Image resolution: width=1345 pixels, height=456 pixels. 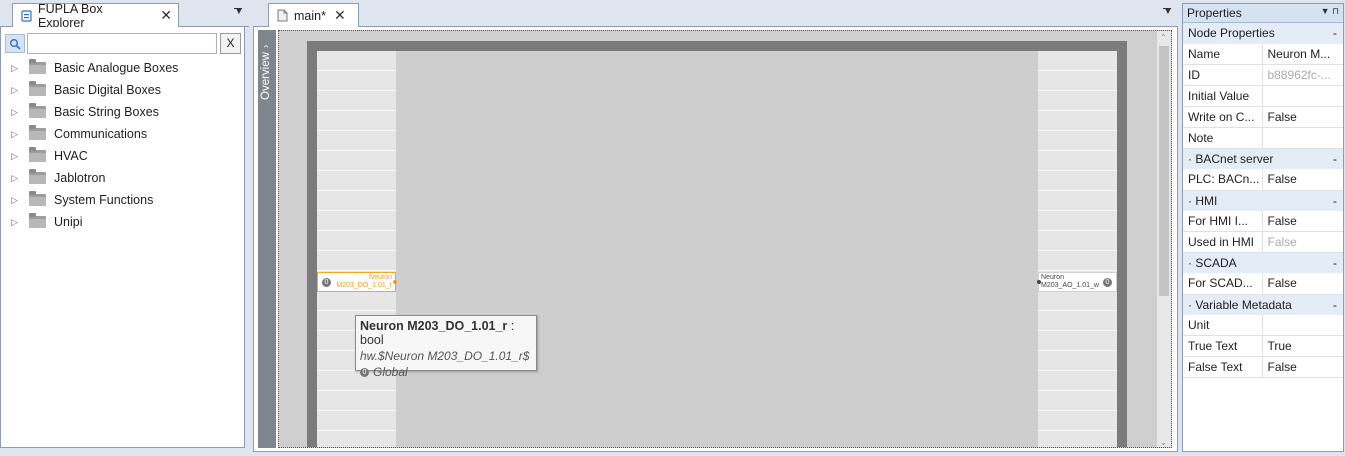 What do you see at coordinates (1164, 171) in the screenshot?
I see `scrollbar-thumb` at bounding box center [1164, 171].